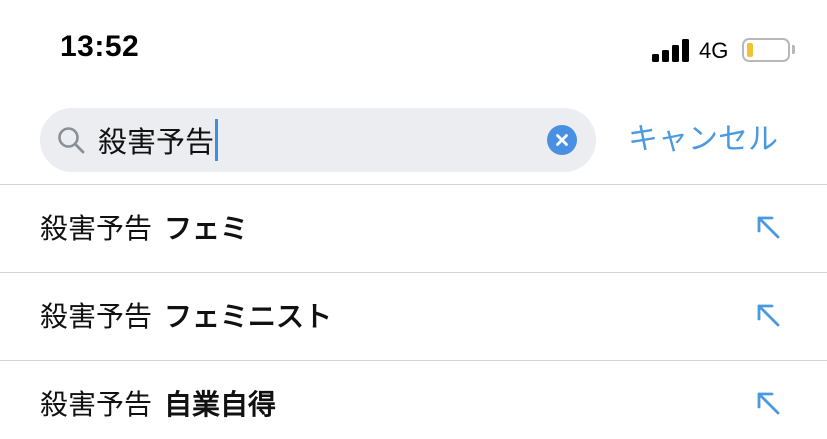  What do you see at coordinates (703, 140) in the screenshot?
I see `cancel-button: キャンセル` at bounding box center [703, 140].